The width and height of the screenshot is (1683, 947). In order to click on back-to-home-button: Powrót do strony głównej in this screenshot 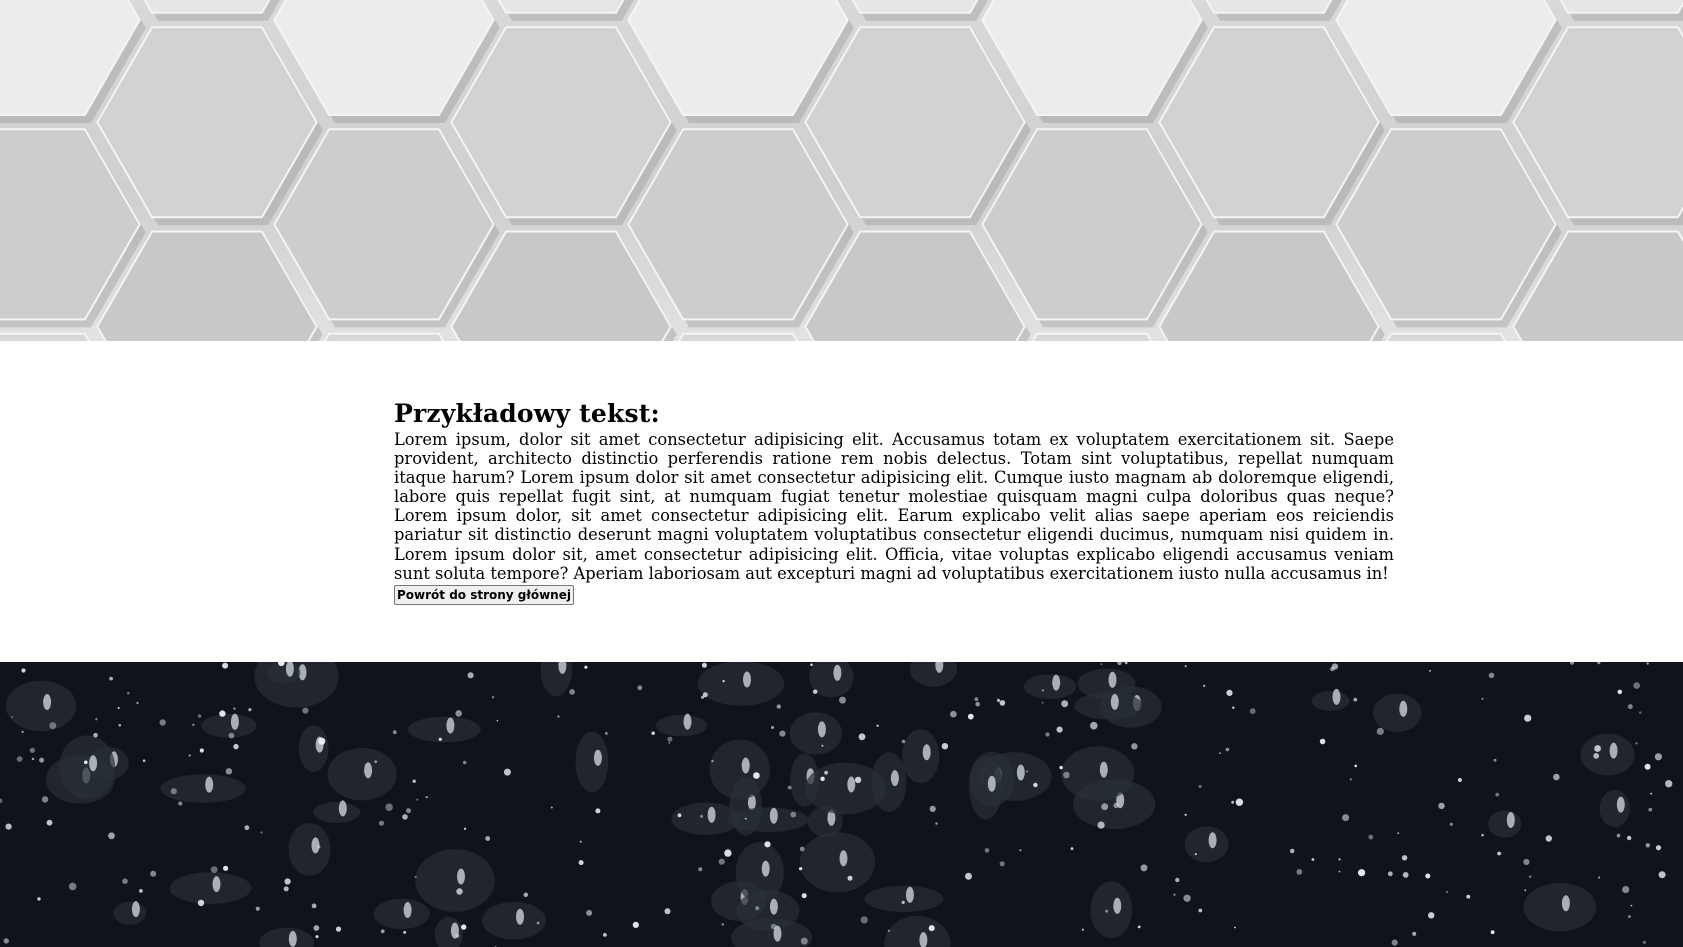, I will do `click(484, 594)`.